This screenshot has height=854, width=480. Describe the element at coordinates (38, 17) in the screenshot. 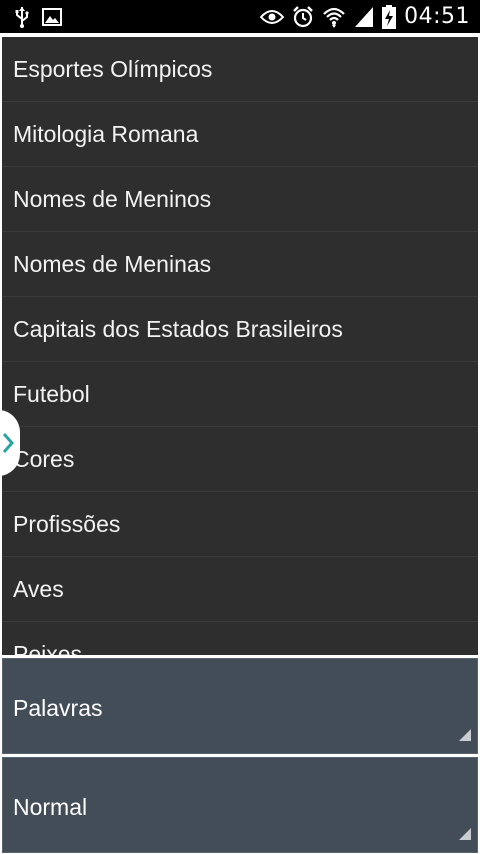

I see `status-left-icons` at that location.